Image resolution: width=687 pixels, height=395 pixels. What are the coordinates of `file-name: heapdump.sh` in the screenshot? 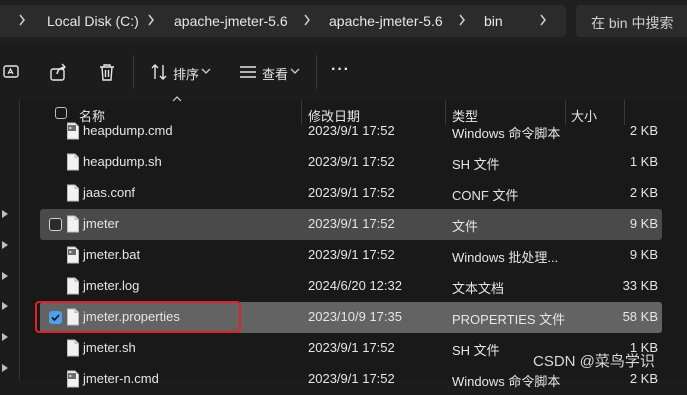 It's located at (122, 161).